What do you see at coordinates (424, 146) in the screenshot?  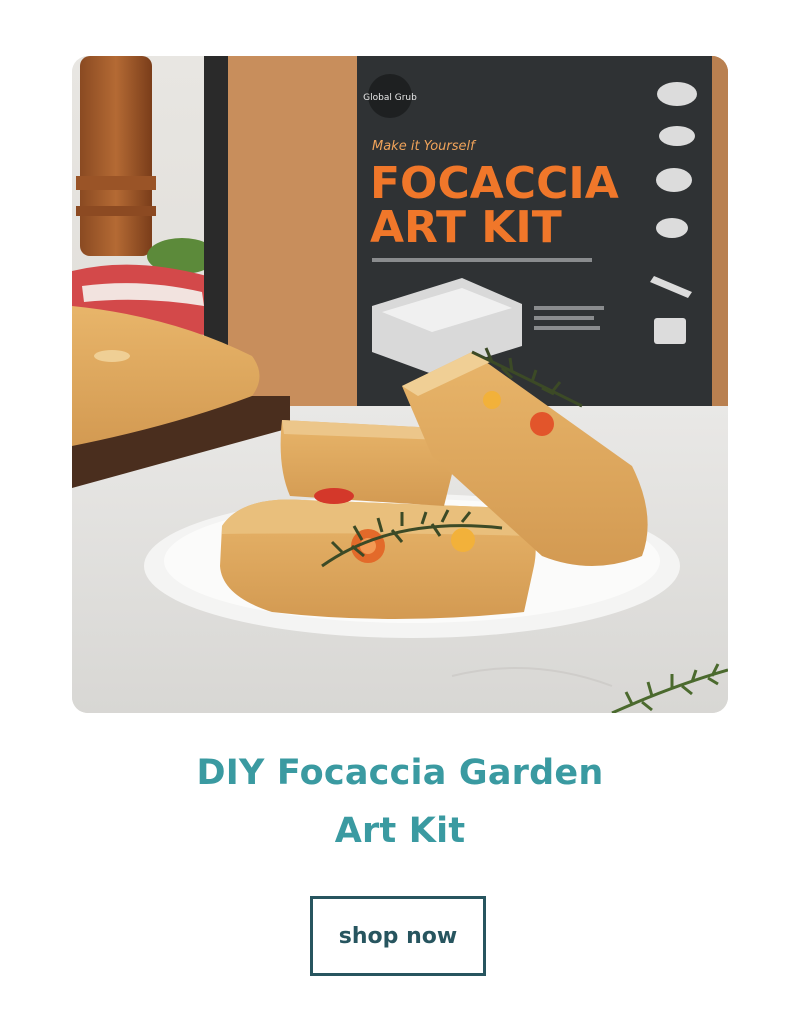 I see `box-tagline-text: Make it Yourself` at bounding box center [424, 146].